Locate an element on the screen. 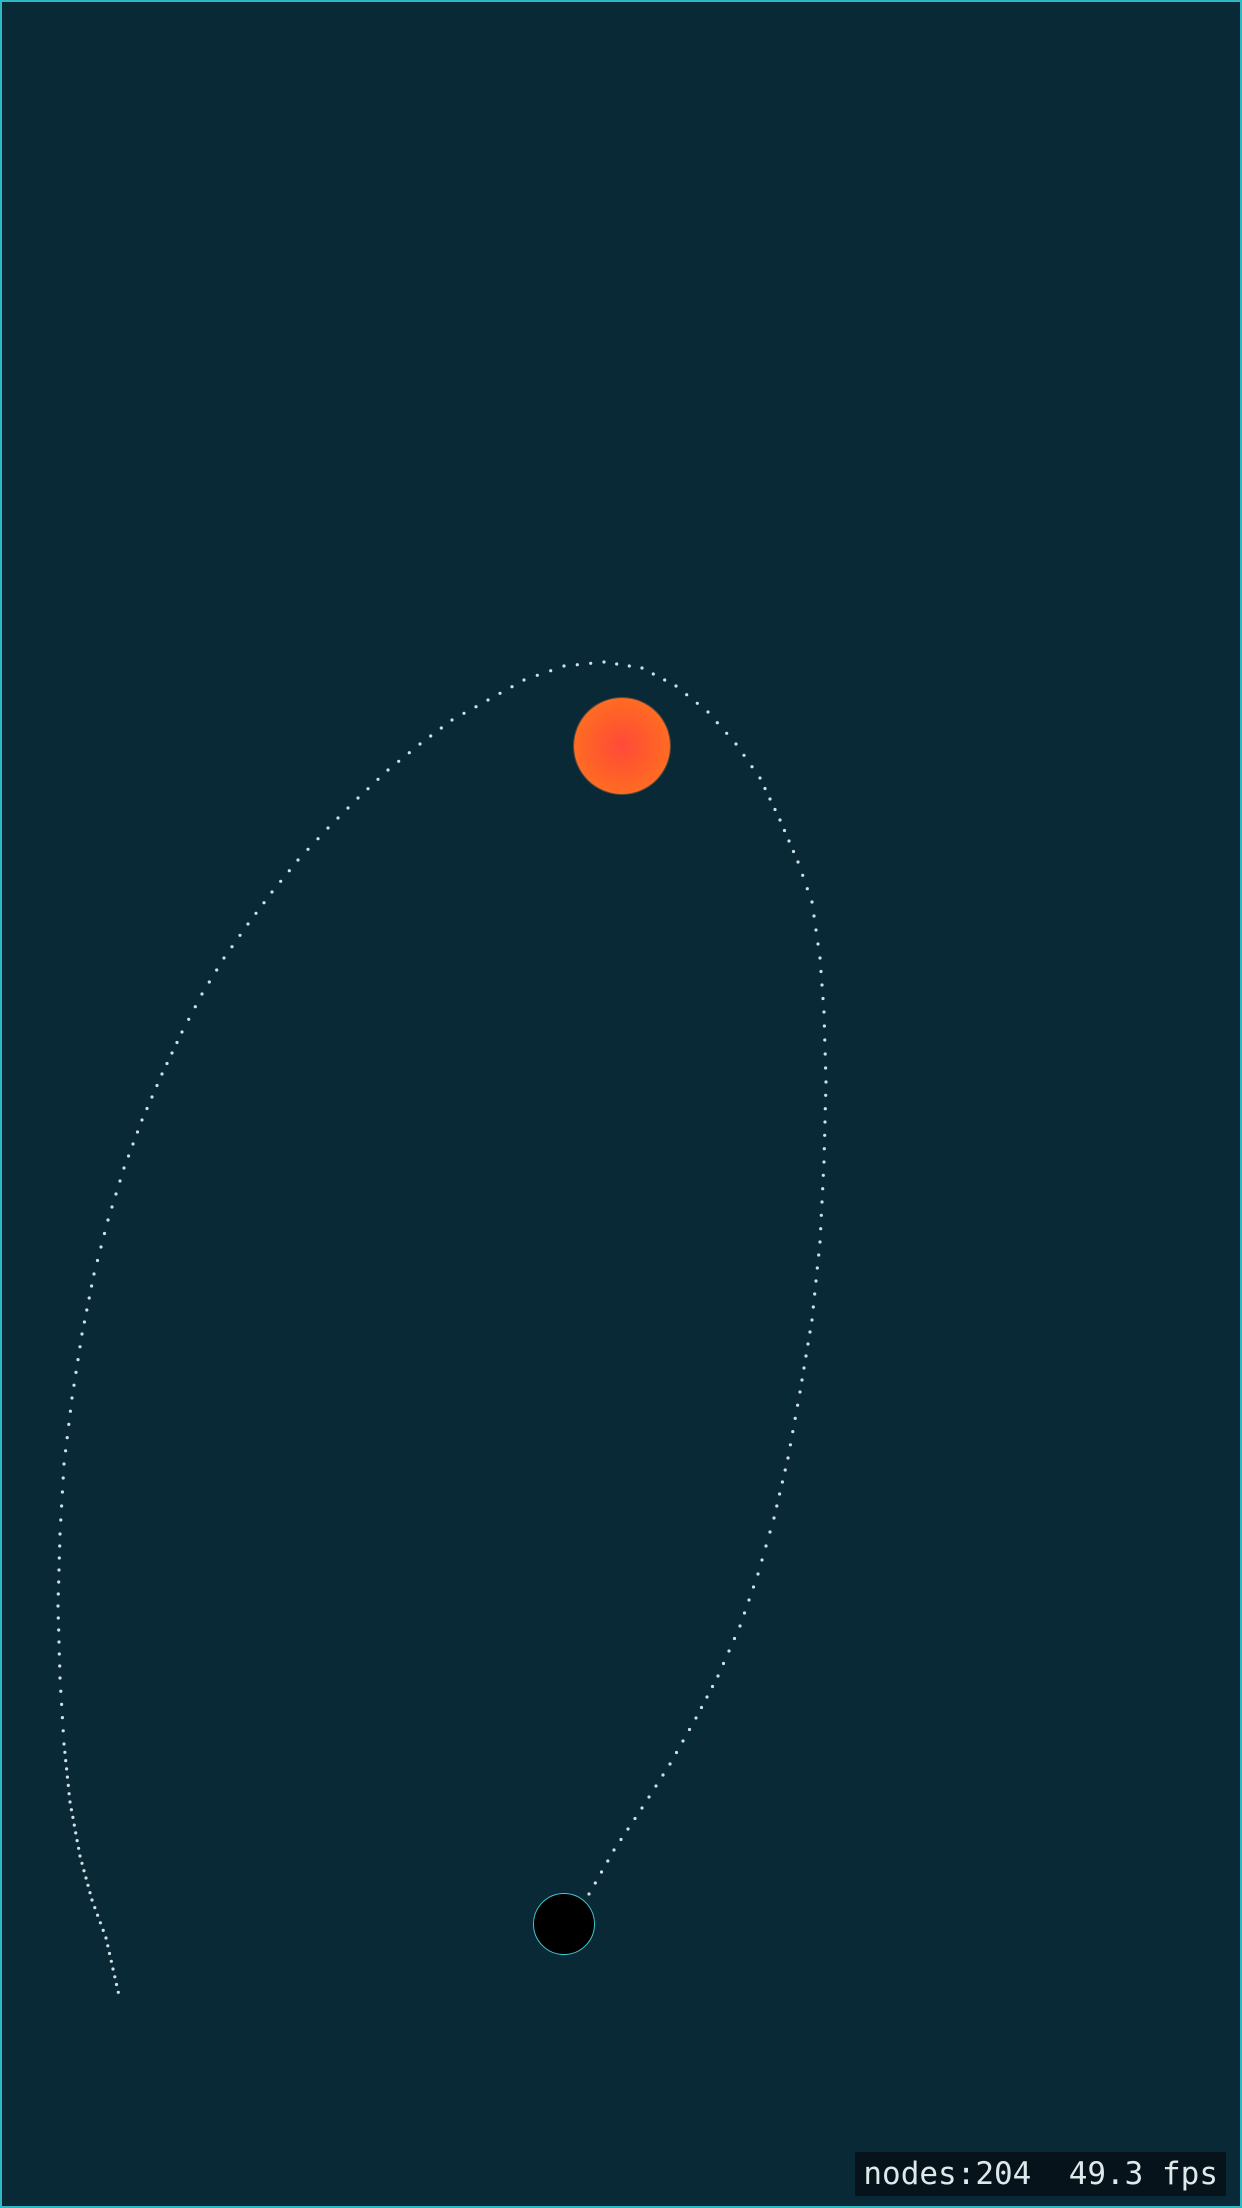  stats-readout: nodes:204 49.3 fps is located at coordinates (1040, 2174).